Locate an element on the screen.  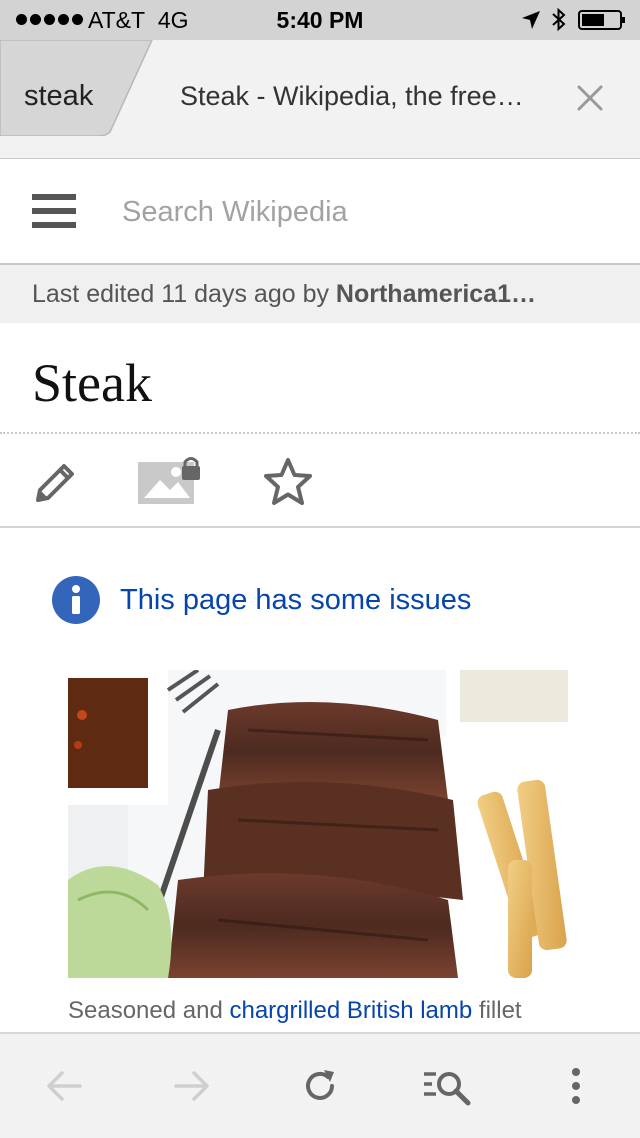
status-bar: AT&T 4G 5:40 PM is located at coordinates (320, 20).